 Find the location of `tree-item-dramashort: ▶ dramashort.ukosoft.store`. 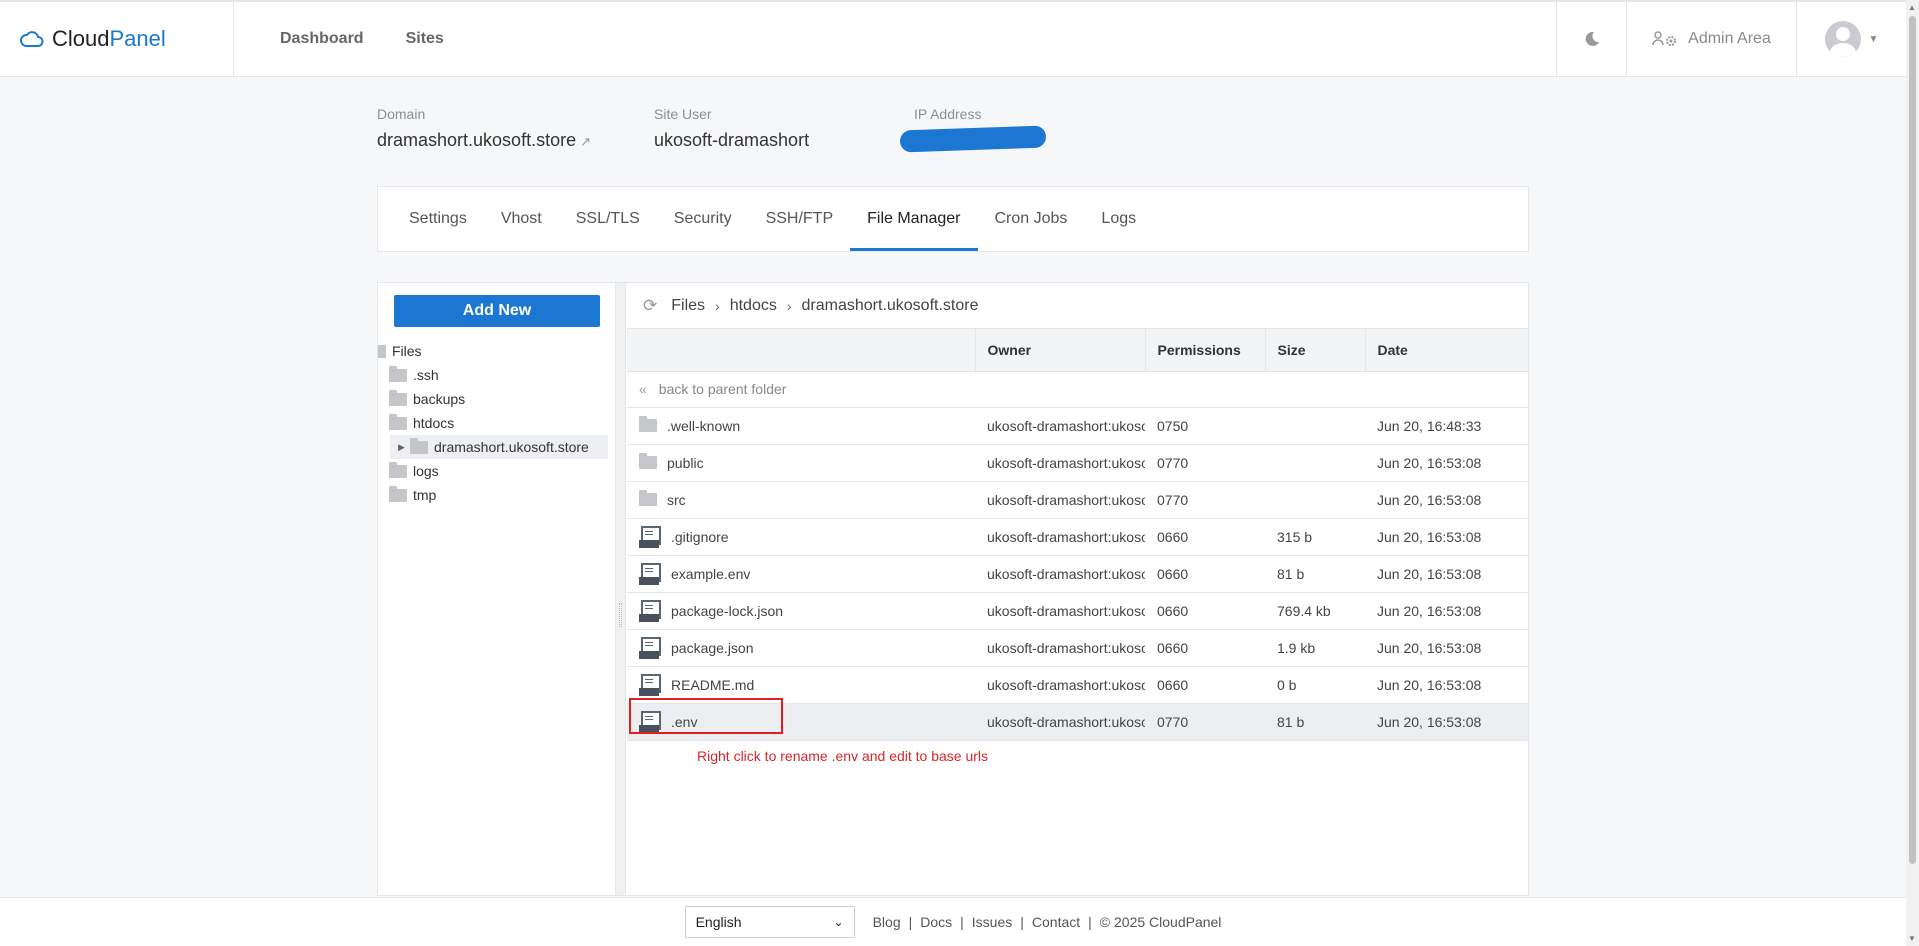

tree-item-dramashort: ▶ dramashort.ukosoft.store is located at coordinates (499, 447).